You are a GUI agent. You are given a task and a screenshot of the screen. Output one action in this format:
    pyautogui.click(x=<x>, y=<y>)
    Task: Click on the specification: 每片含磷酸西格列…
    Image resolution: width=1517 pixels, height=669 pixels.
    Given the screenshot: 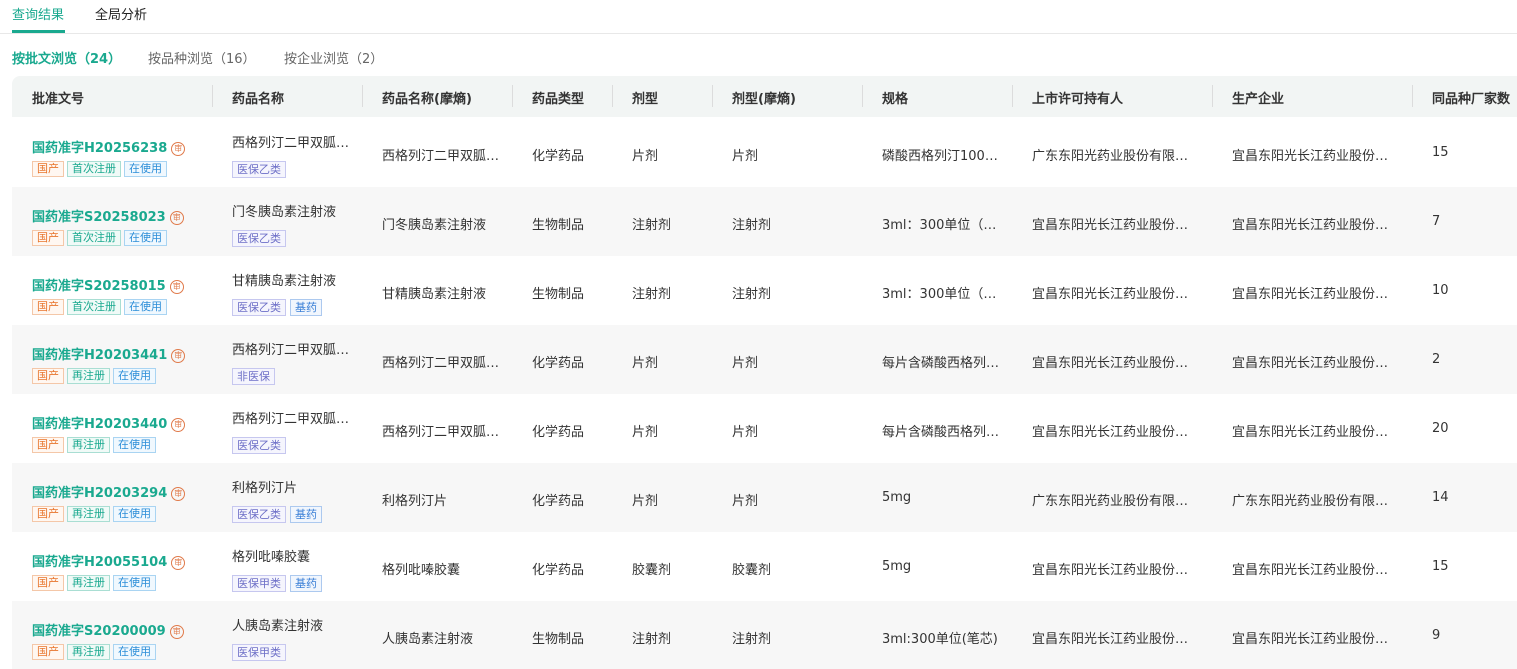 What is the action you would take?
    pyautogui.click(x=941, y=363)
    